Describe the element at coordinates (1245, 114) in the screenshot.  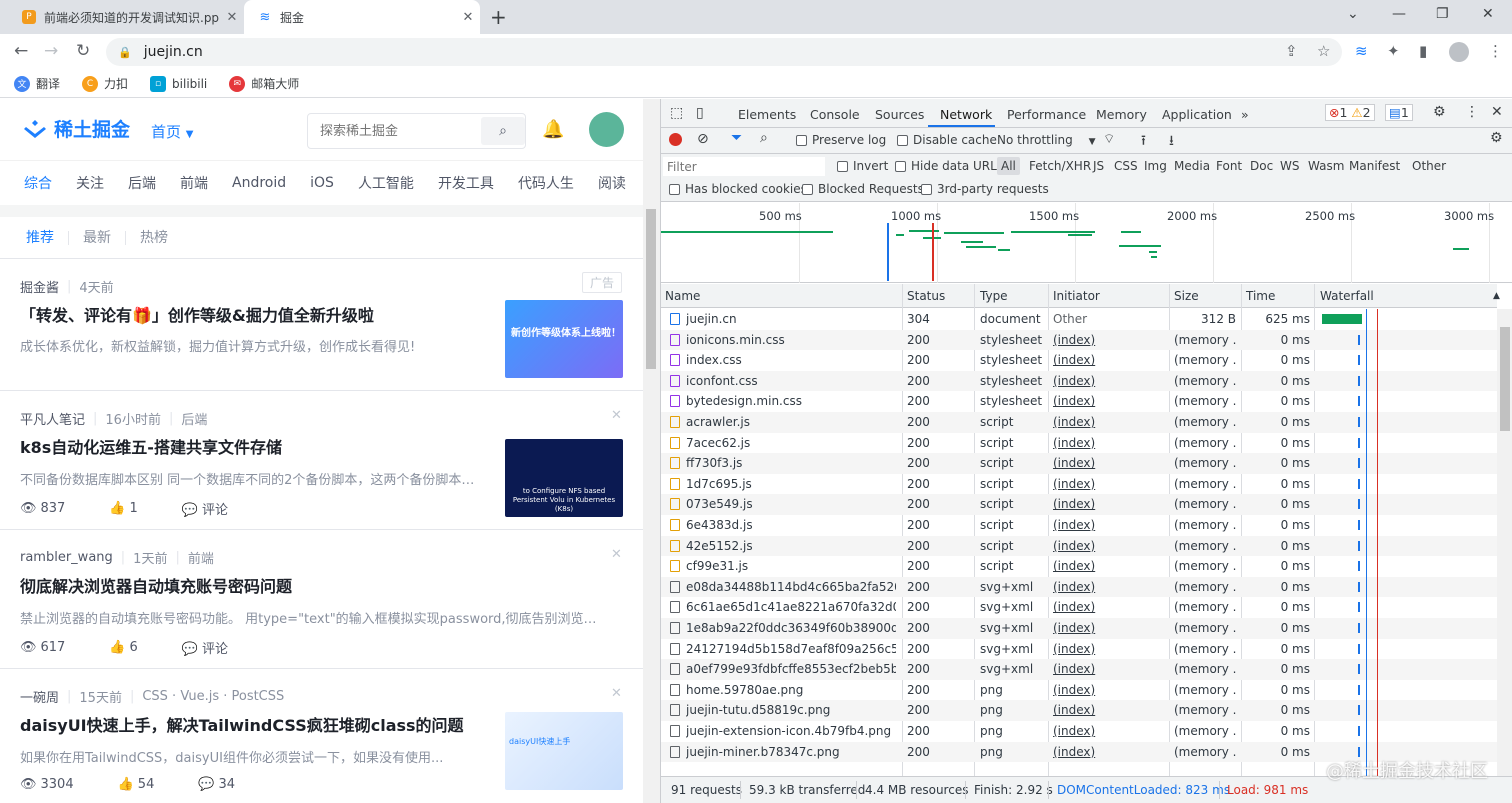
I see `more-tabs-icon: »` at that location.